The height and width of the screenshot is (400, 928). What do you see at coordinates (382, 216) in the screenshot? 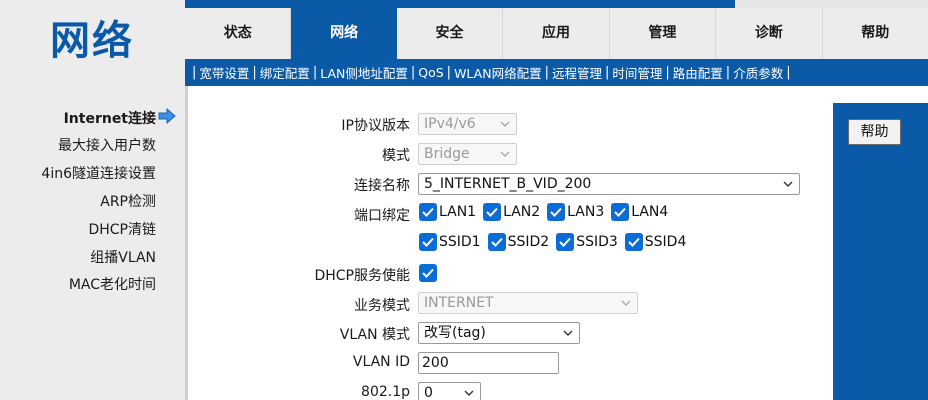
I see `port-binding-label: 端口绑定` at bounding box center [382, 216].